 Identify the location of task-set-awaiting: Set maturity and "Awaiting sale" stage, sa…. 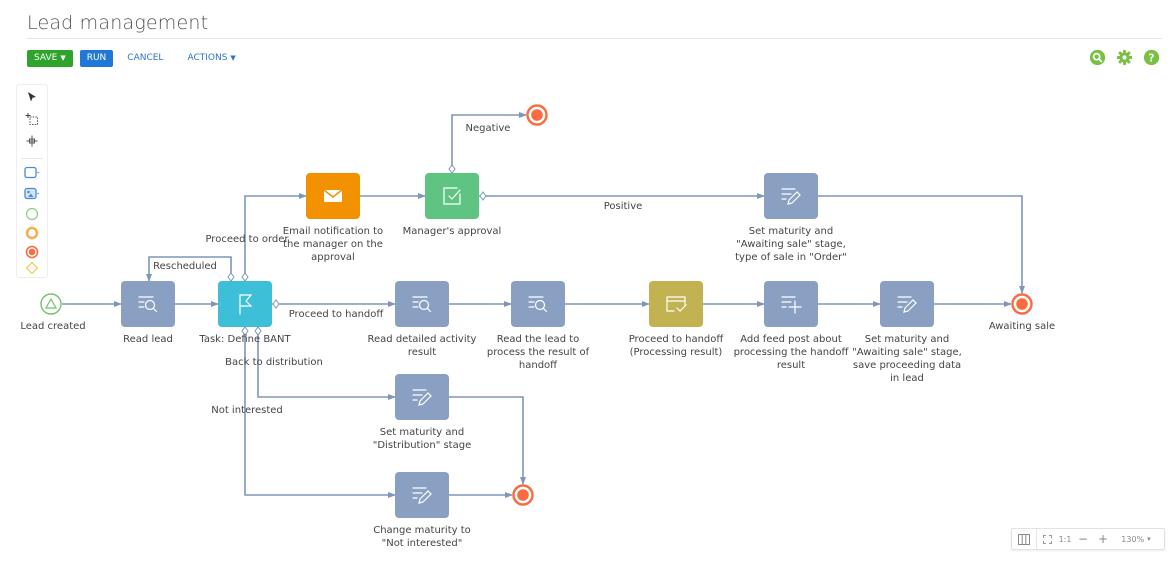
(907, 332).